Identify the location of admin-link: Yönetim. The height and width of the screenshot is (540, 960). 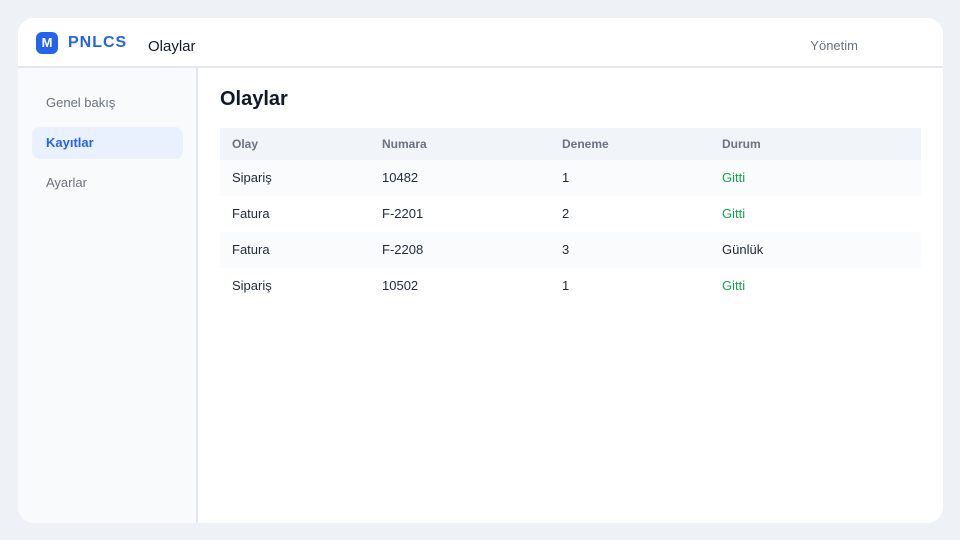
(834, 45).